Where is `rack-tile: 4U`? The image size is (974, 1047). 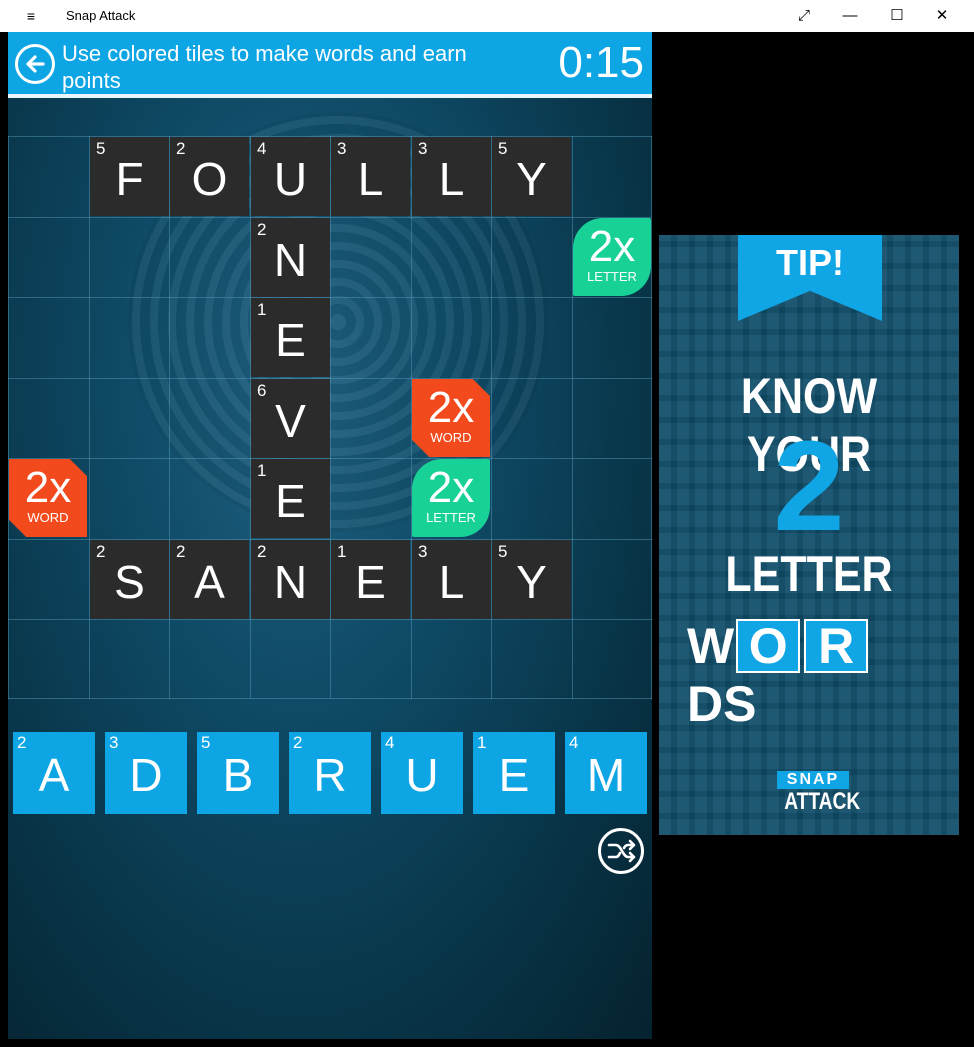 rack-tile: 4U is located at coordinates (422, 773).